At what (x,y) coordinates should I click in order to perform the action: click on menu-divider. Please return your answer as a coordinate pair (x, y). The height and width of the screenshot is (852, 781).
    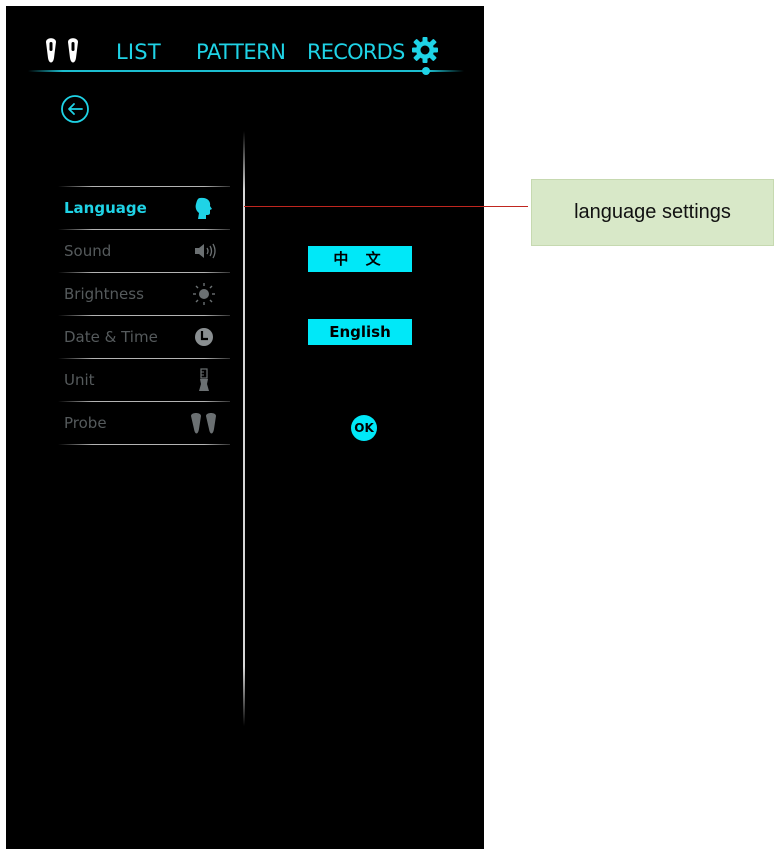
    Looking at the image, I should click on (144, 444).